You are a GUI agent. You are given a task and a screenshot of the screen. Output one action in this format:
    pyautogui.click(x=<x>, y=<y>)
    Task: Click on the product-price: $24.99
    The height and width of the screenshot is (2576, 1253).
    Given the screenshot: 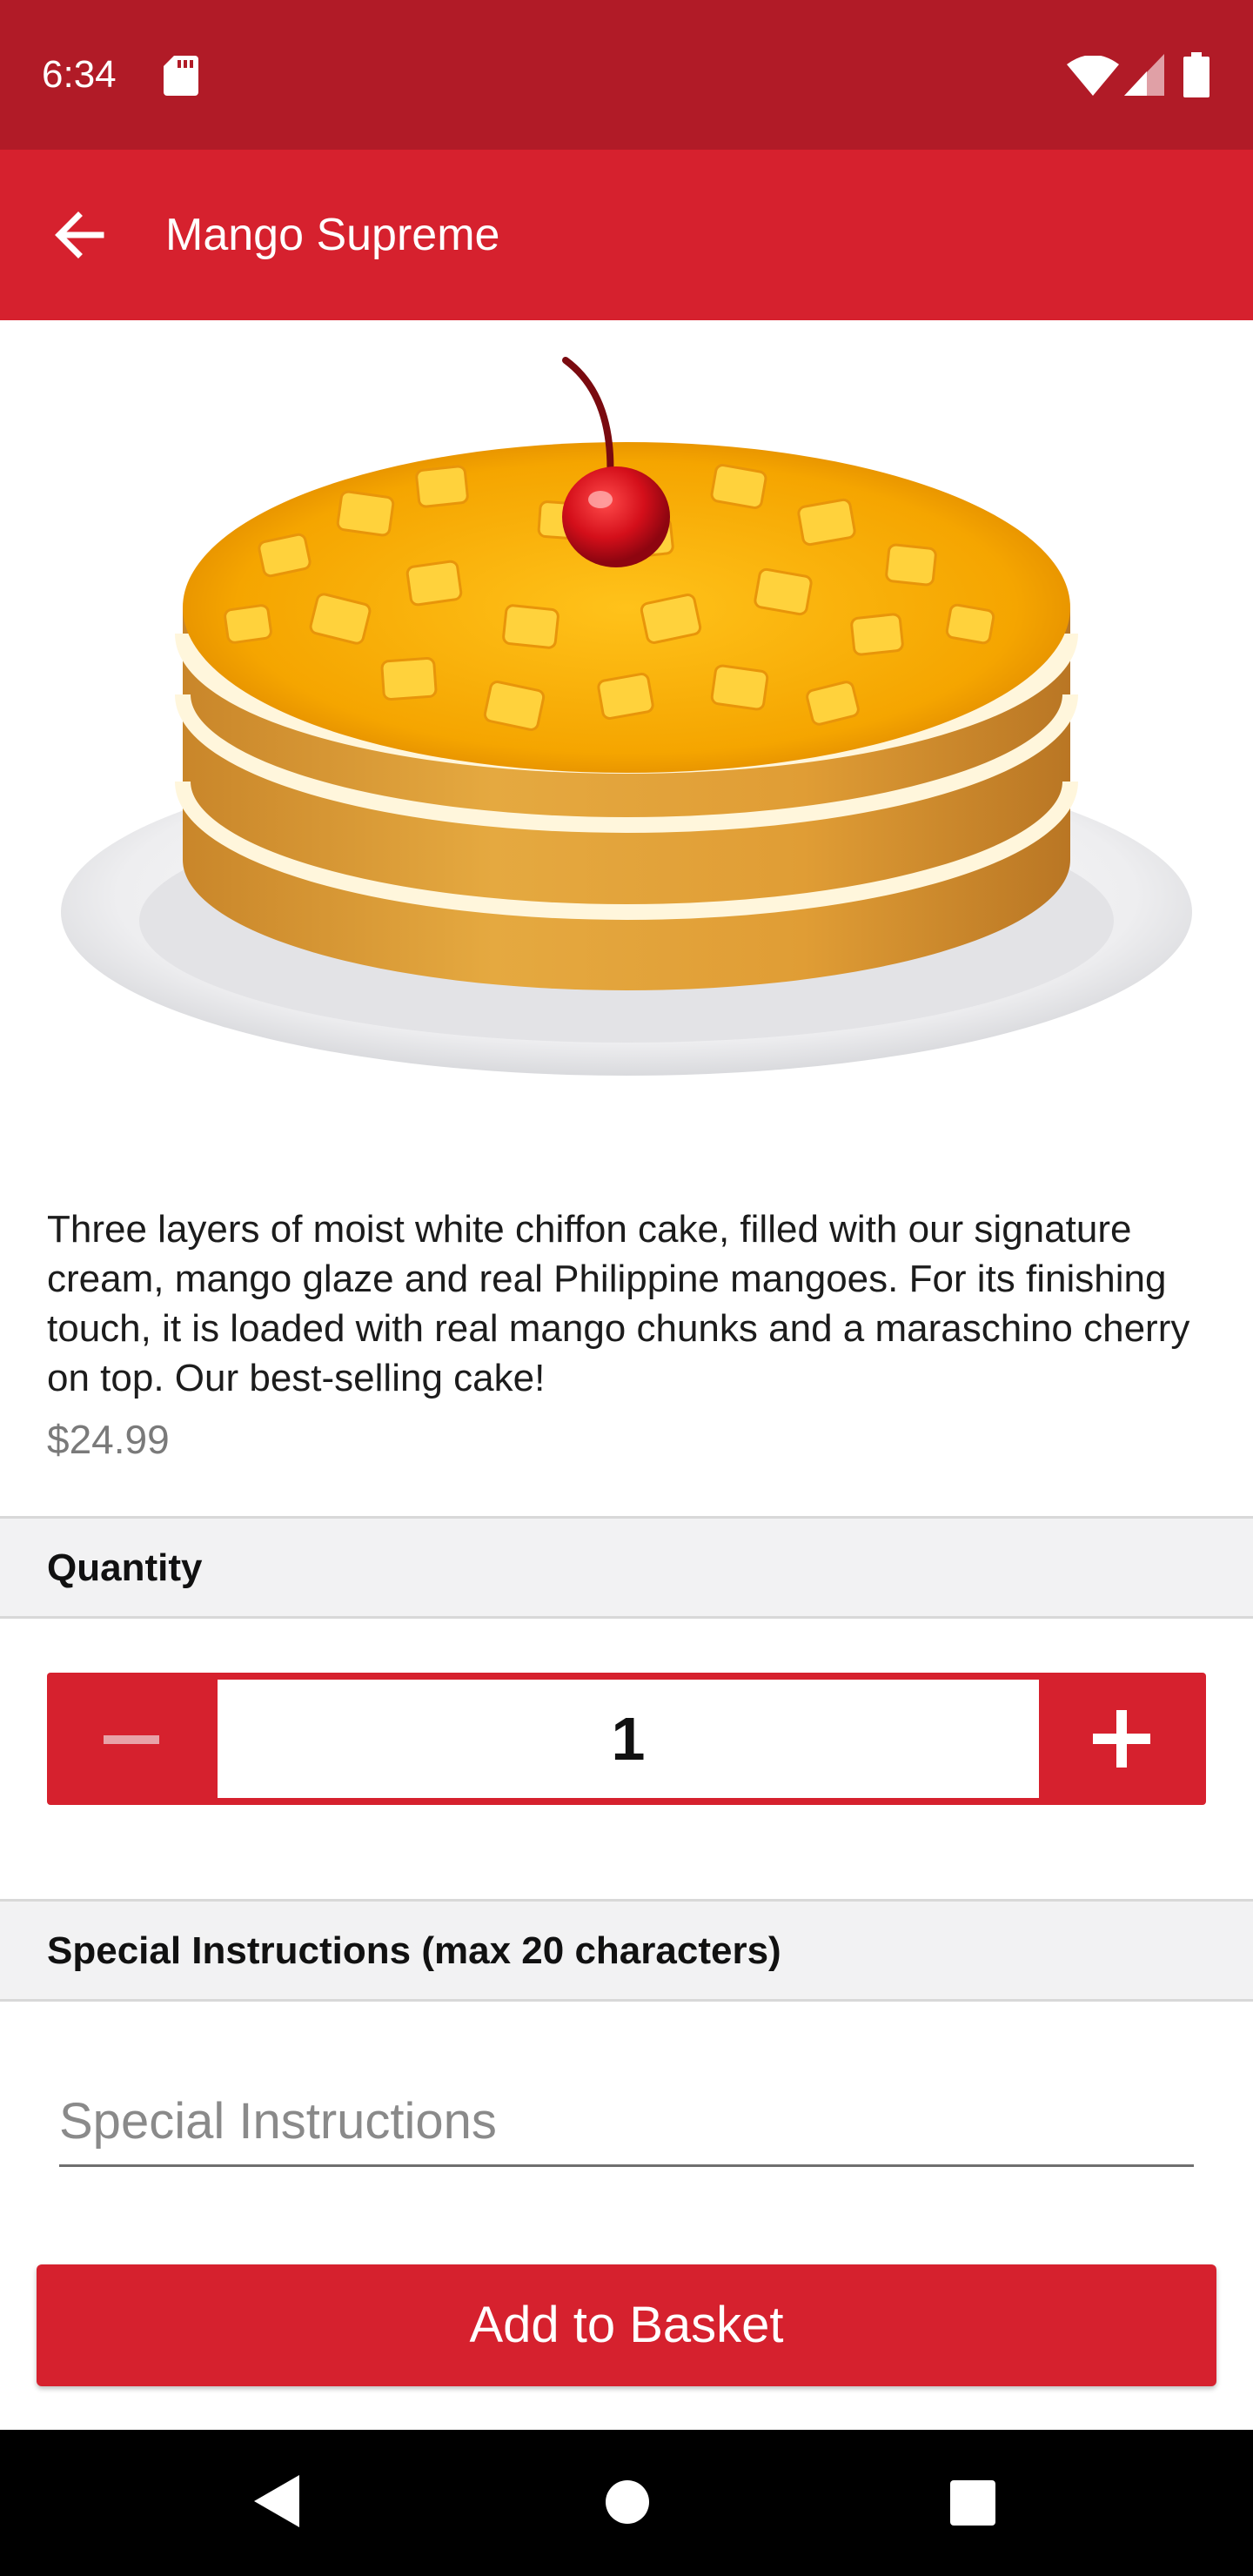 What is the action you would take?
    pyautogui.click(x=108, y=1439)
    